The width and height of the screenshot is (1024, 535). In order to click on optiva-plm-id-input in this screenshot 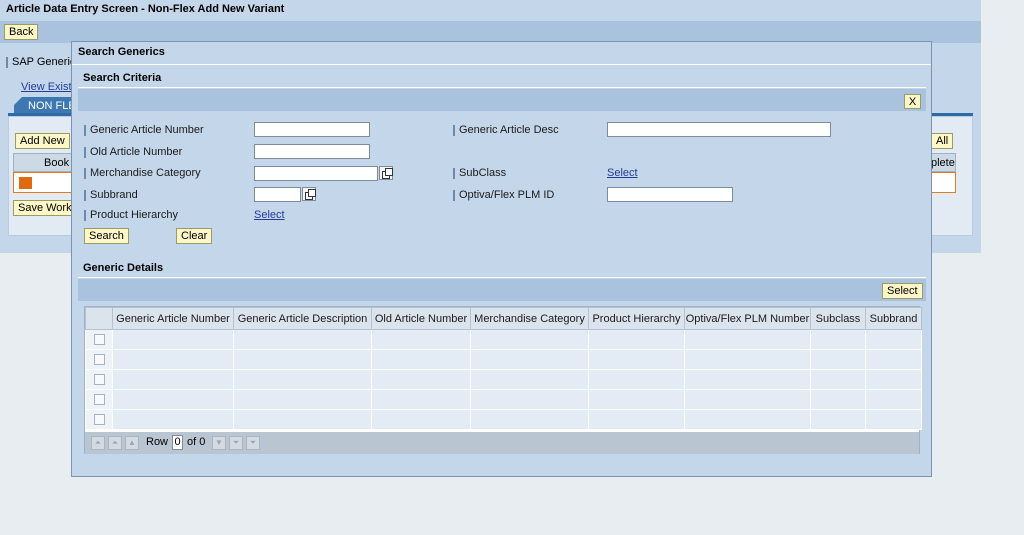, I will do `click(670, 194)`.